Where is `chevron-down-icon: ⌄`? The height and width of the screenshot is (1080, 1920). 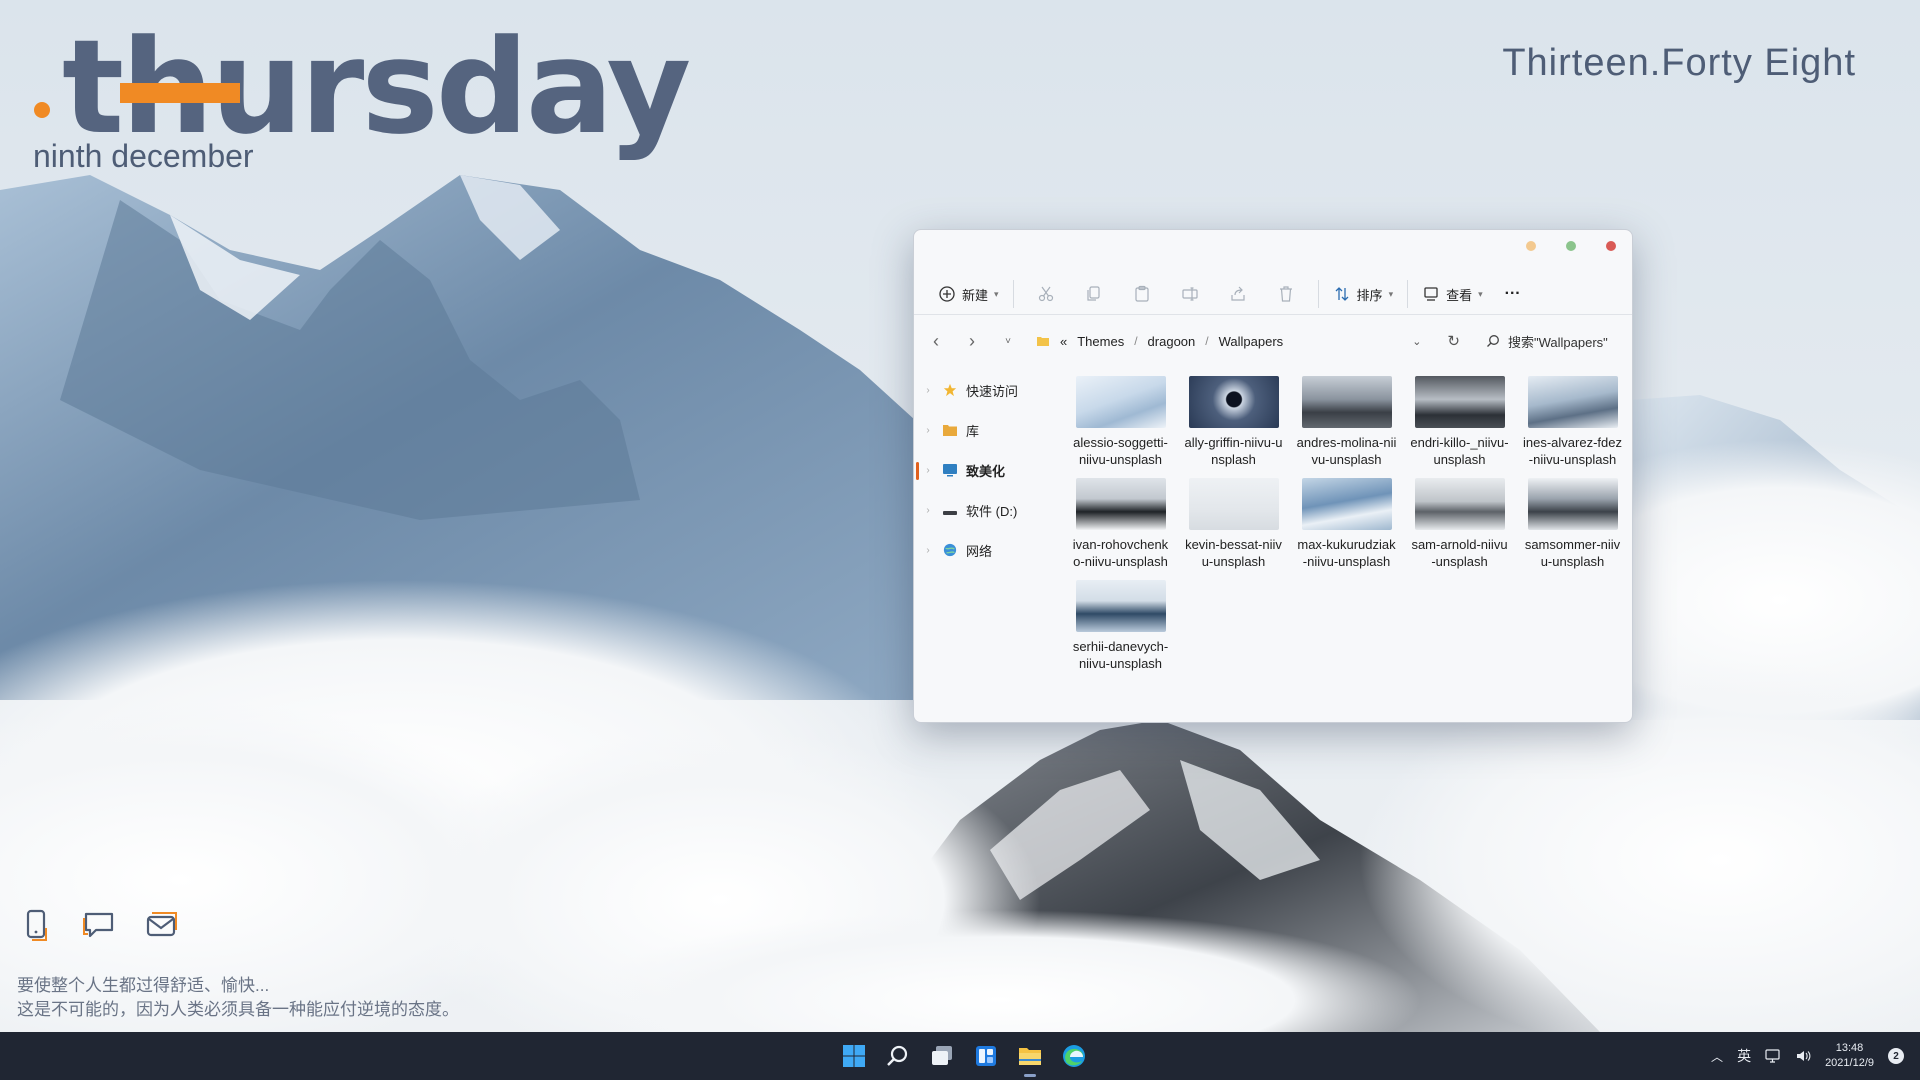 chevron-down-icon: ⌄ is located at coordinates (1416, 341).